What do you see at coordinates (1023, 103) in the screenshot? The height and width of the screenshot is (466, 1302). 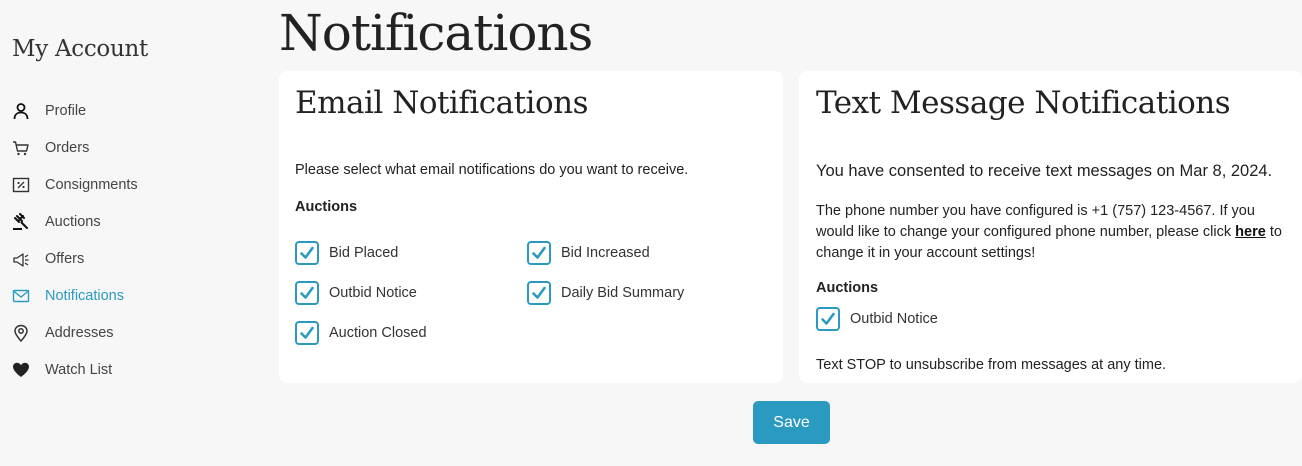 I see `text-card-title: Text Message Notifications` at bounding box center [1023, 103].